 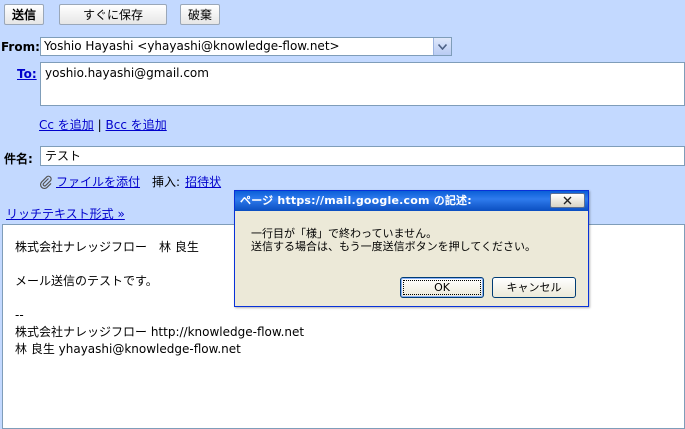 What do you see at coordinates (20, 47) in the screenshot?
I see `from-label: From:` at bounding box center [20, 47].